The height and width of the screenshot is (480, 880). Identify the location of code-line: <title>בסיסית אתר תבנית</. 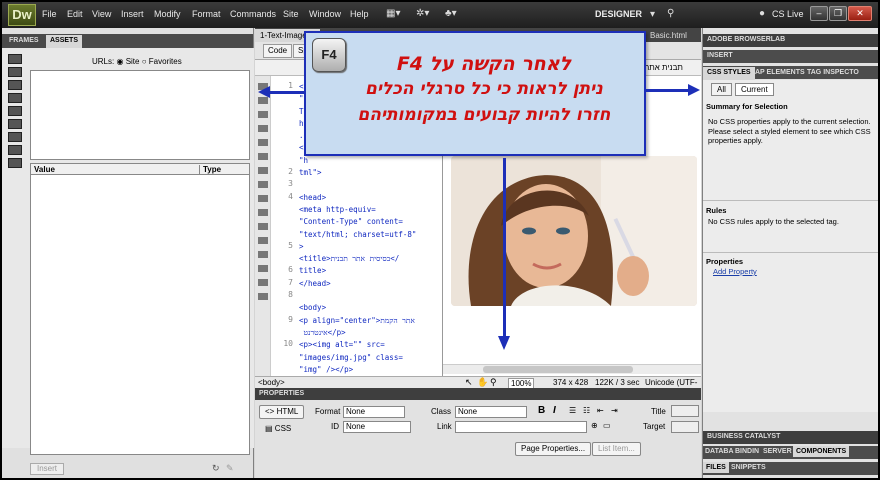
(369, 259).